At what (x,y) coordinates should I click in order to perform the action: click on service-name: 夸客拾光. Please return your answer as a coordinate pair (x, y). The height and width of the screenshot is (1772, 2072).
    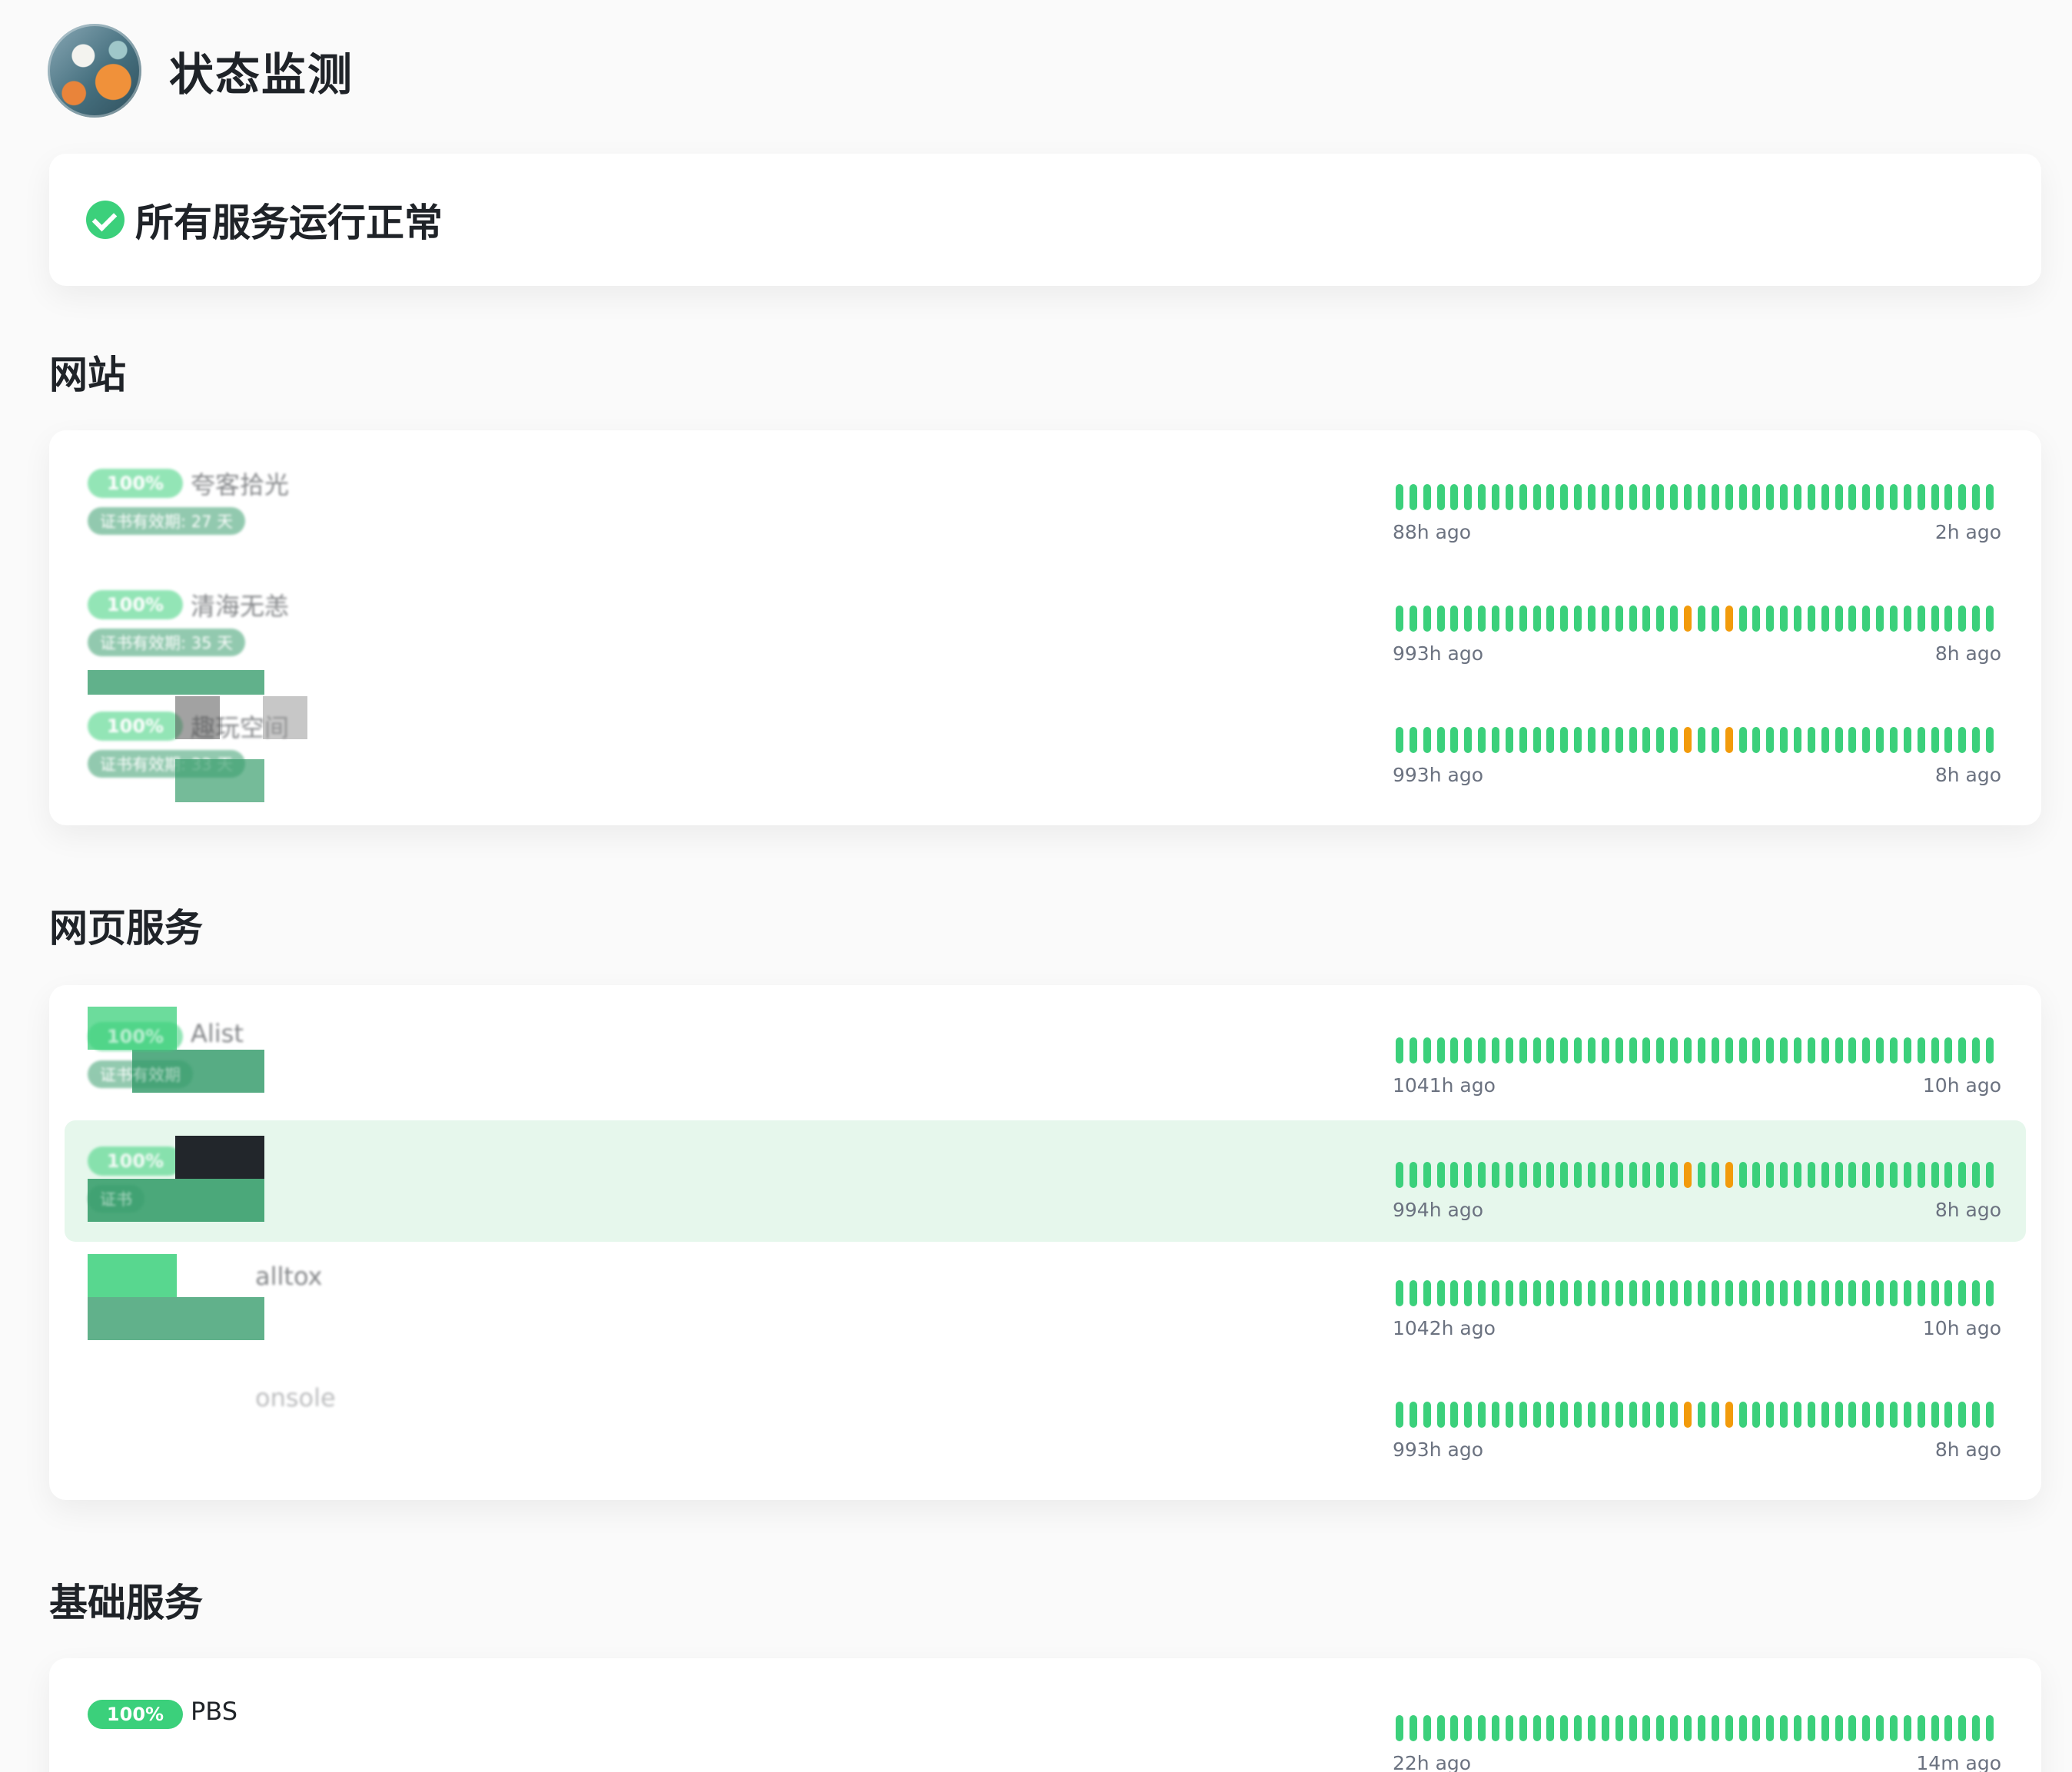
    Looking at the image, I should click on (240, 483).